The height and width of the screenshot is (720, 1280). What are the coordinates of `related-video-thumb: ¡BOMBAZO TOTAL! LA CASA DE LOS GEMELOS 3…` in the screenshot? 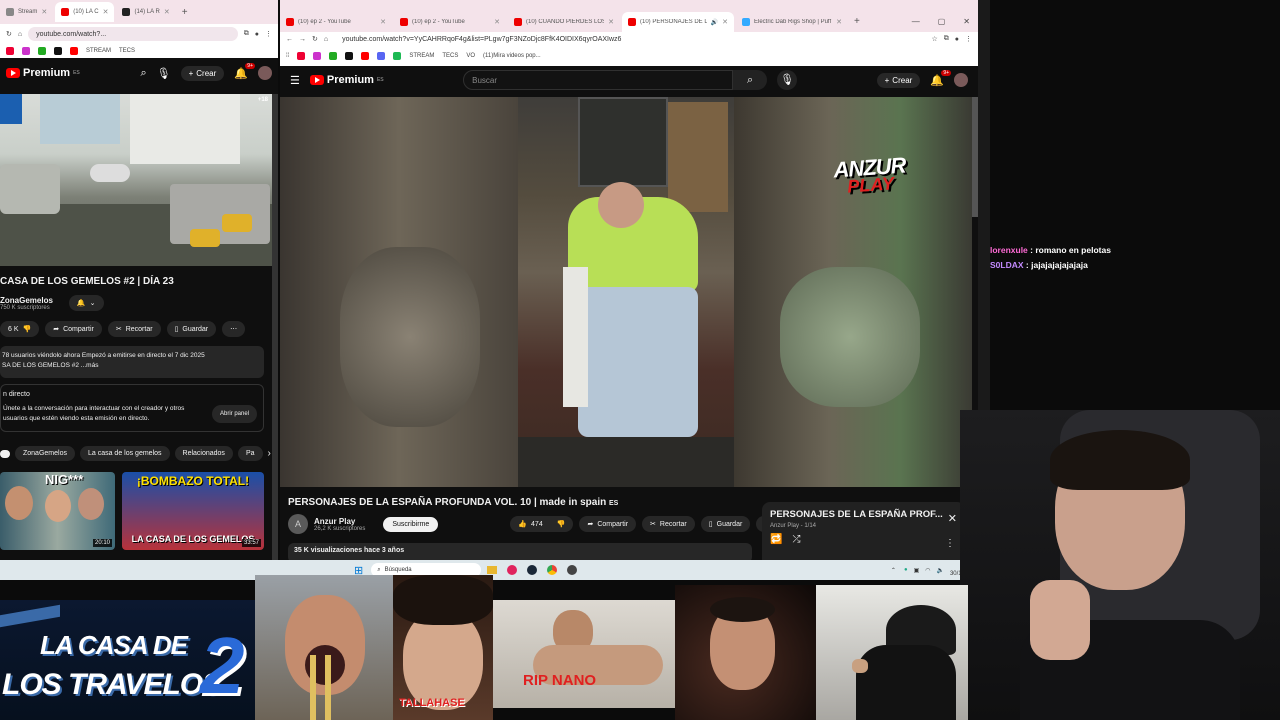 It's located at (193, 511).